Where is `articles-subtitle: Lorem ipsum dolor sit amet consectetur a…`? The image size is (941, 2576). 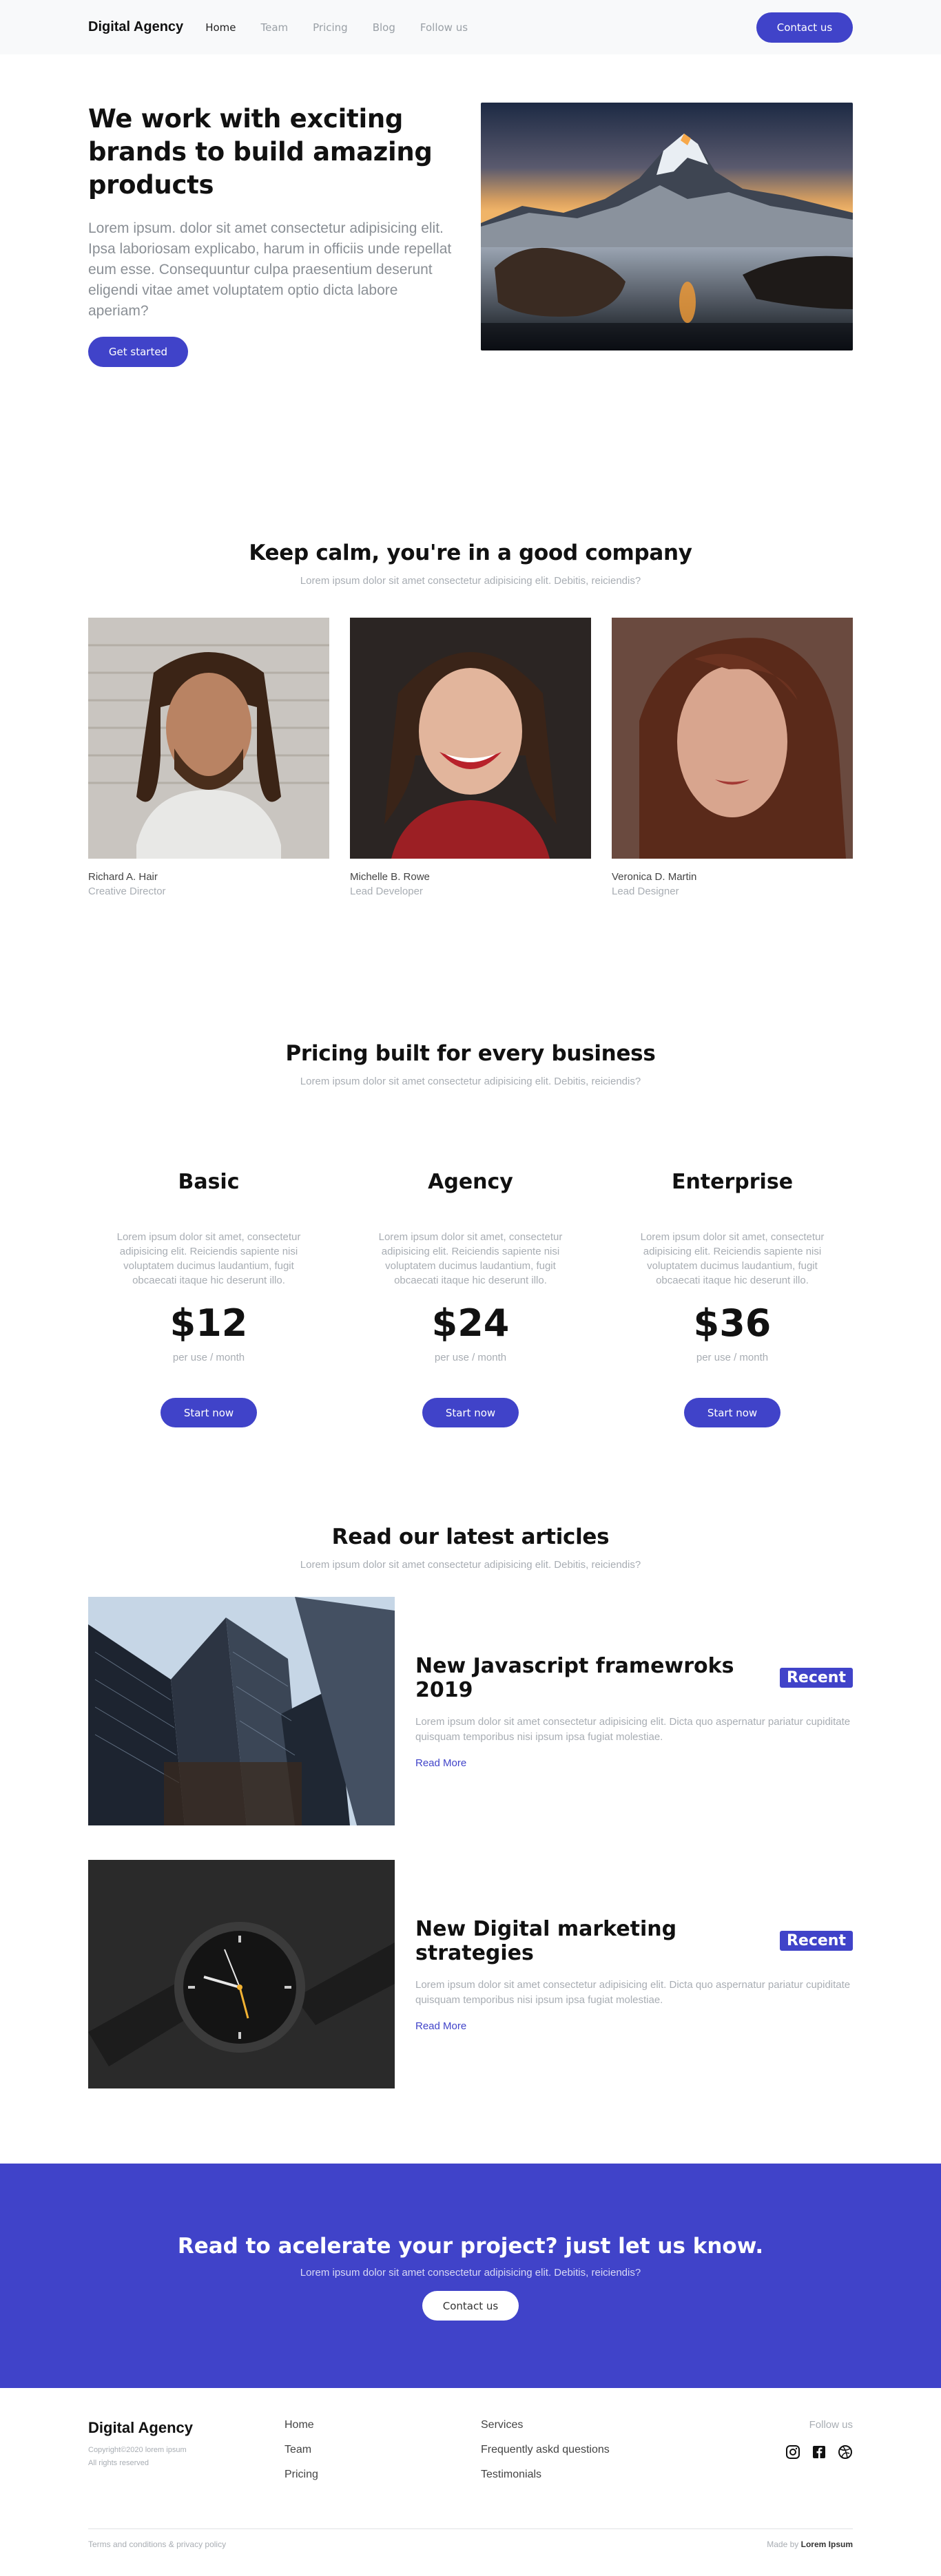 articles-subtitle: Lorem ipsum dolor sit amet consectetur a… is located at coordinates (470, 1565).